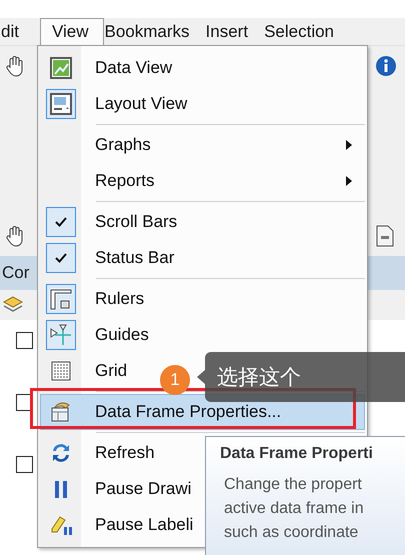  Describe the element at coordinates (202, 258) in the screenshot. I see `menu-item: Status Bar` at that location.